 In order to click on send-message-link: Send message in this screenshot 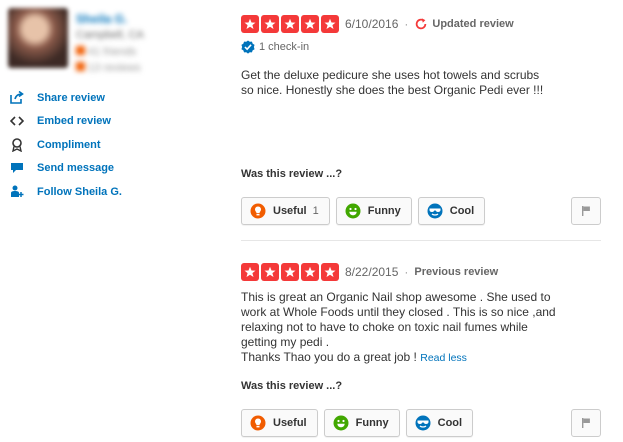, I will do `click(98, 169)`.